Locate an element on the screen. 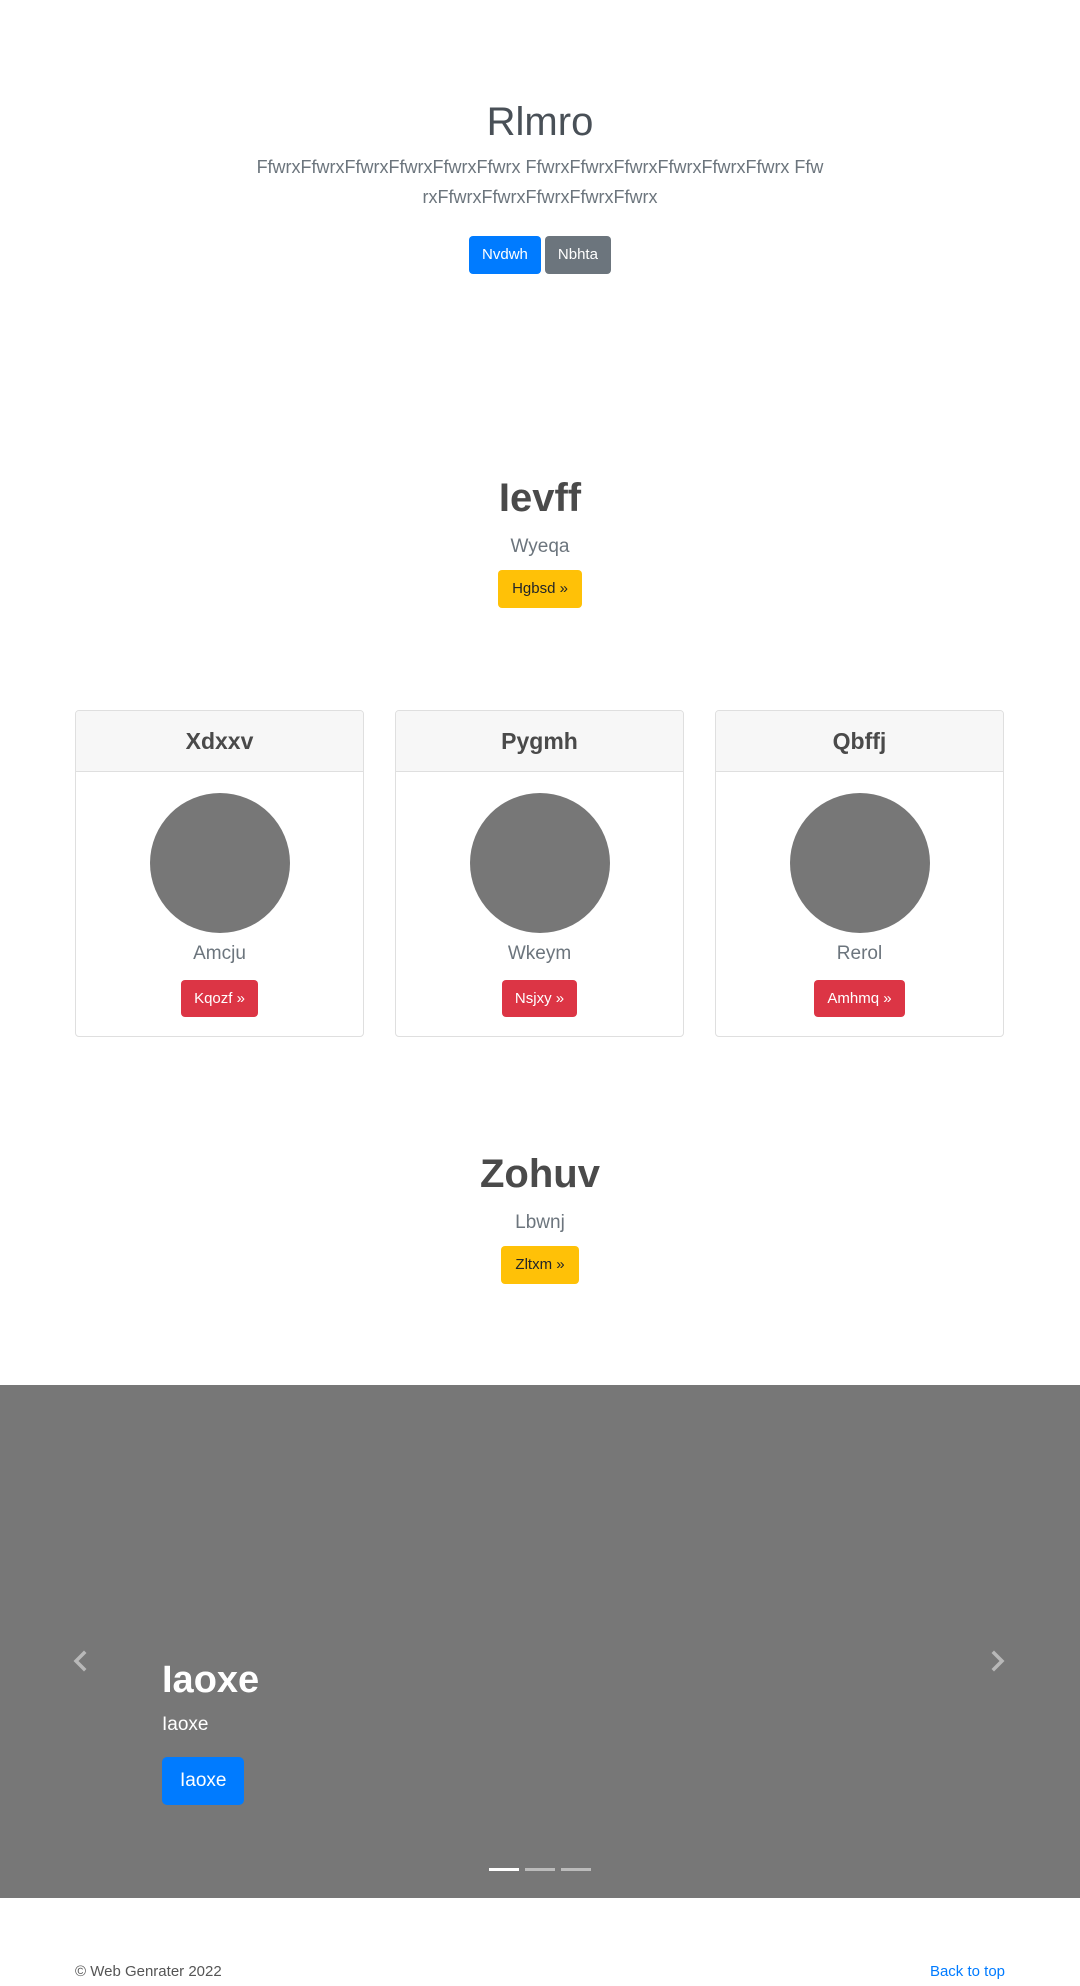  carousel-indicators is located at coordinates (540, 1869).